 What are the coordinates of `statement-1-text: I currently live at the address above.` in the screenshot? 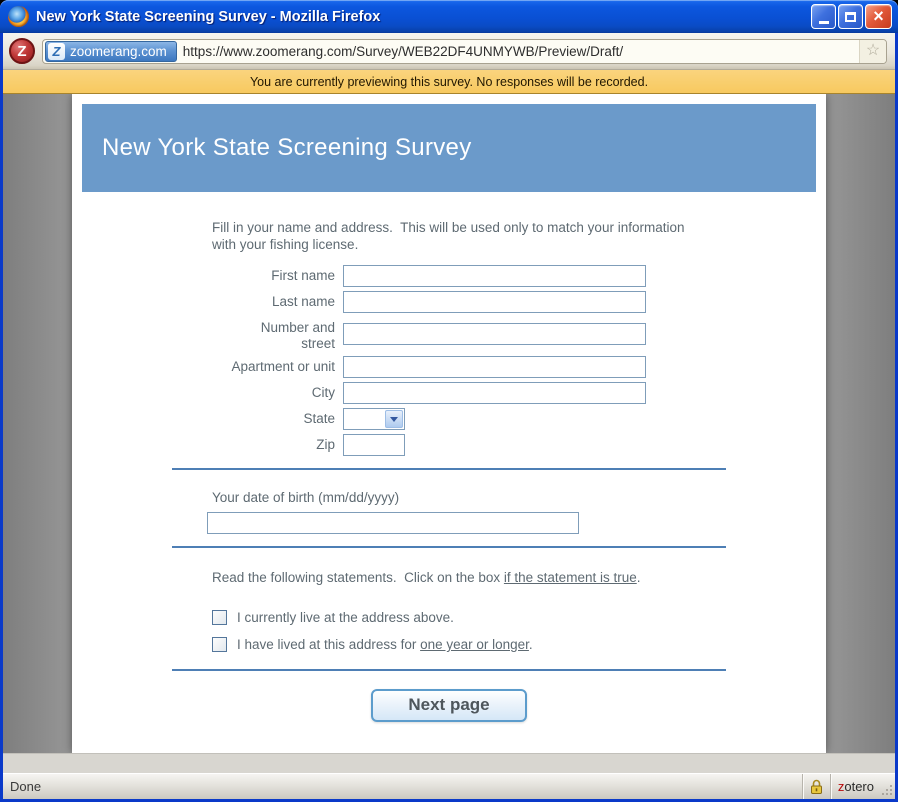 It's located at (345, 617).